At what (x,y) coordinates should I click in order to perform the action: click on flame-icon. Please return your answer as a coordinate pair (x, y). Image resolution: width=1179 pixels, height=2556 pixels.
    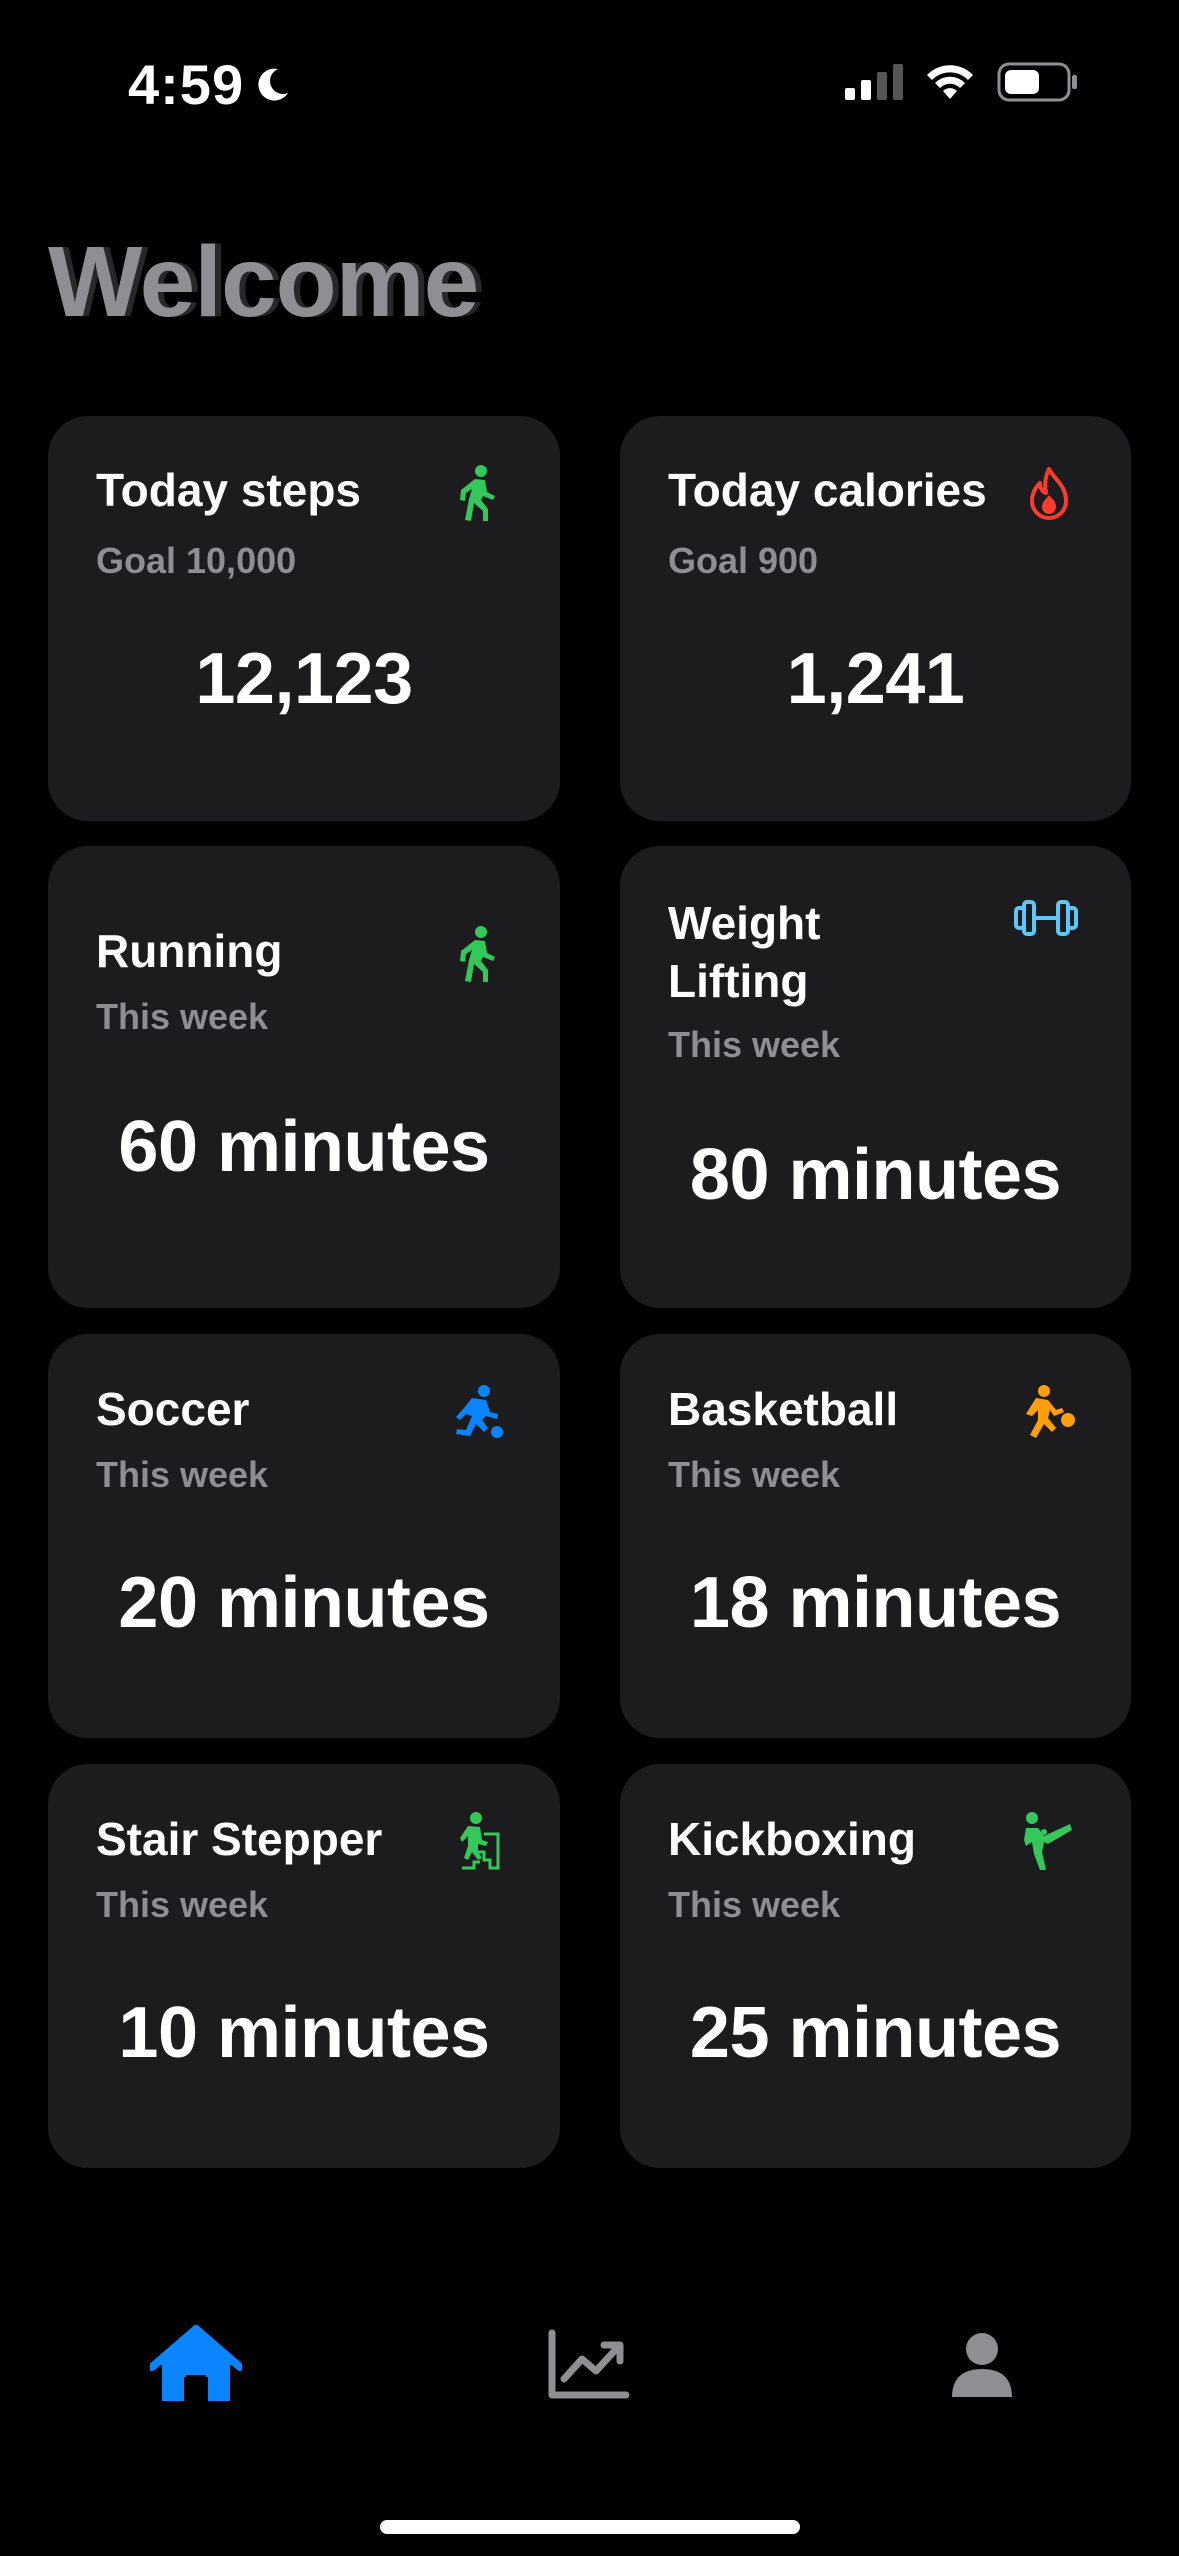
    Looking at the image, I should click on (1049, 493).